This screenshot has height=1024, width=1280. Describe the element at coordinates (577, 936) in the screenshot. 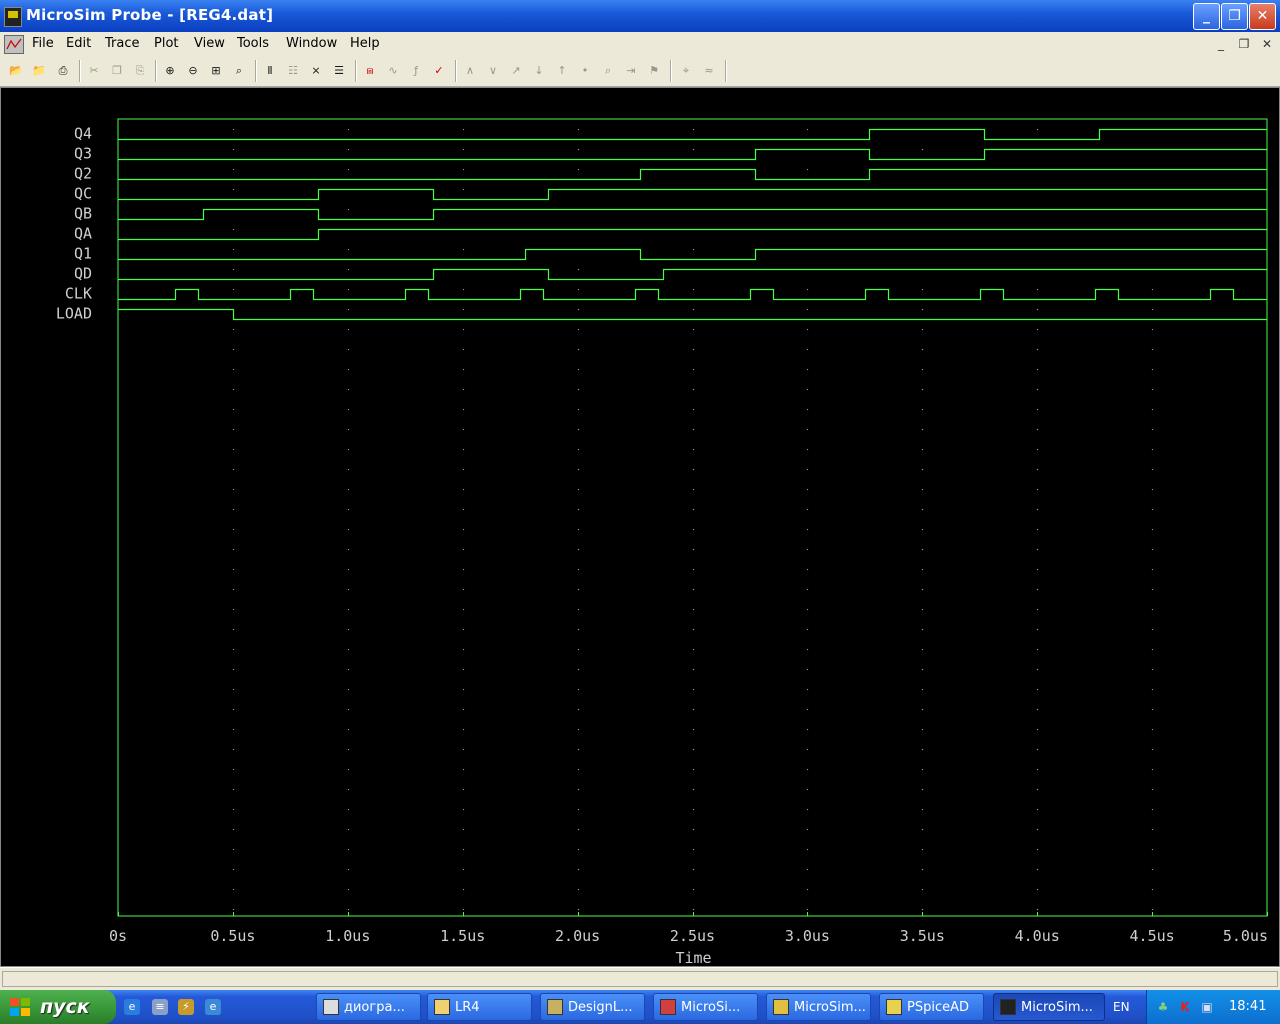

I see `x-tick-label: 2.0us` at that location.